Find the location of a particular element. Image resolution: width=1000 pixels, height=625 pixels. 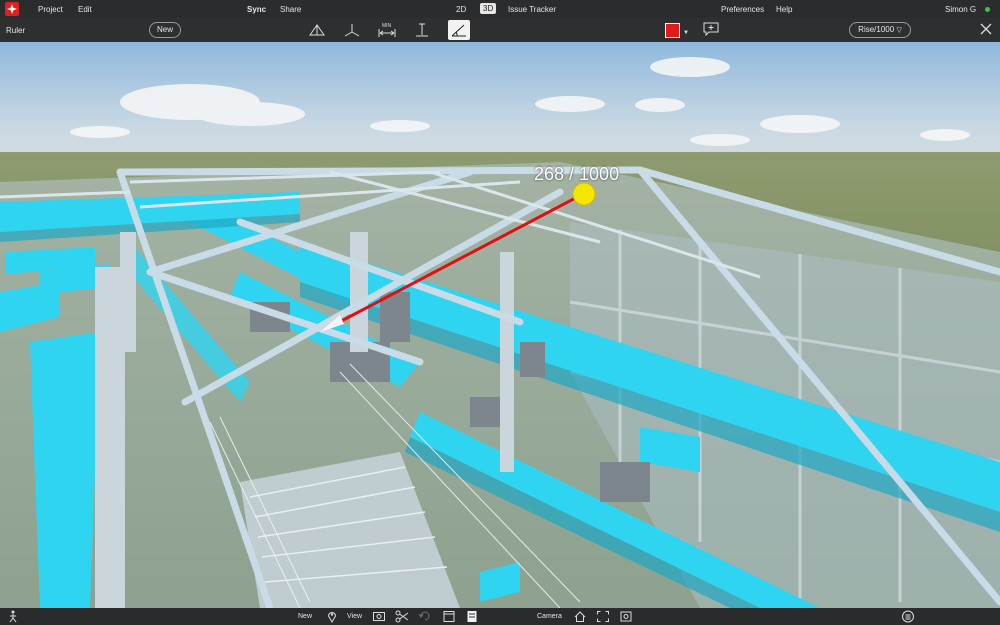

markup-button is located at coordinates (472, 616).